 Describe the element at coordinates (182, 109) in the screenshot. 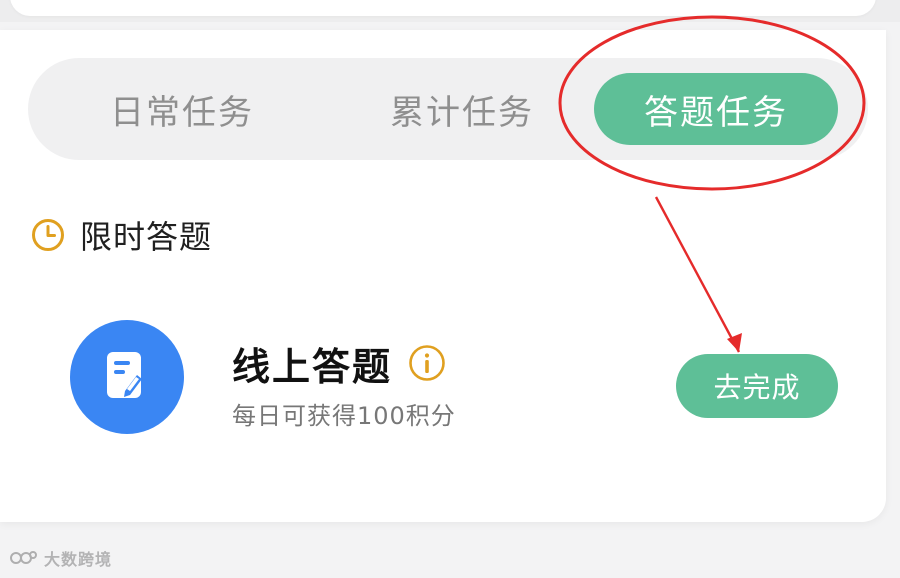

I see `tab-daily-tasks: 日常任务` at that location.